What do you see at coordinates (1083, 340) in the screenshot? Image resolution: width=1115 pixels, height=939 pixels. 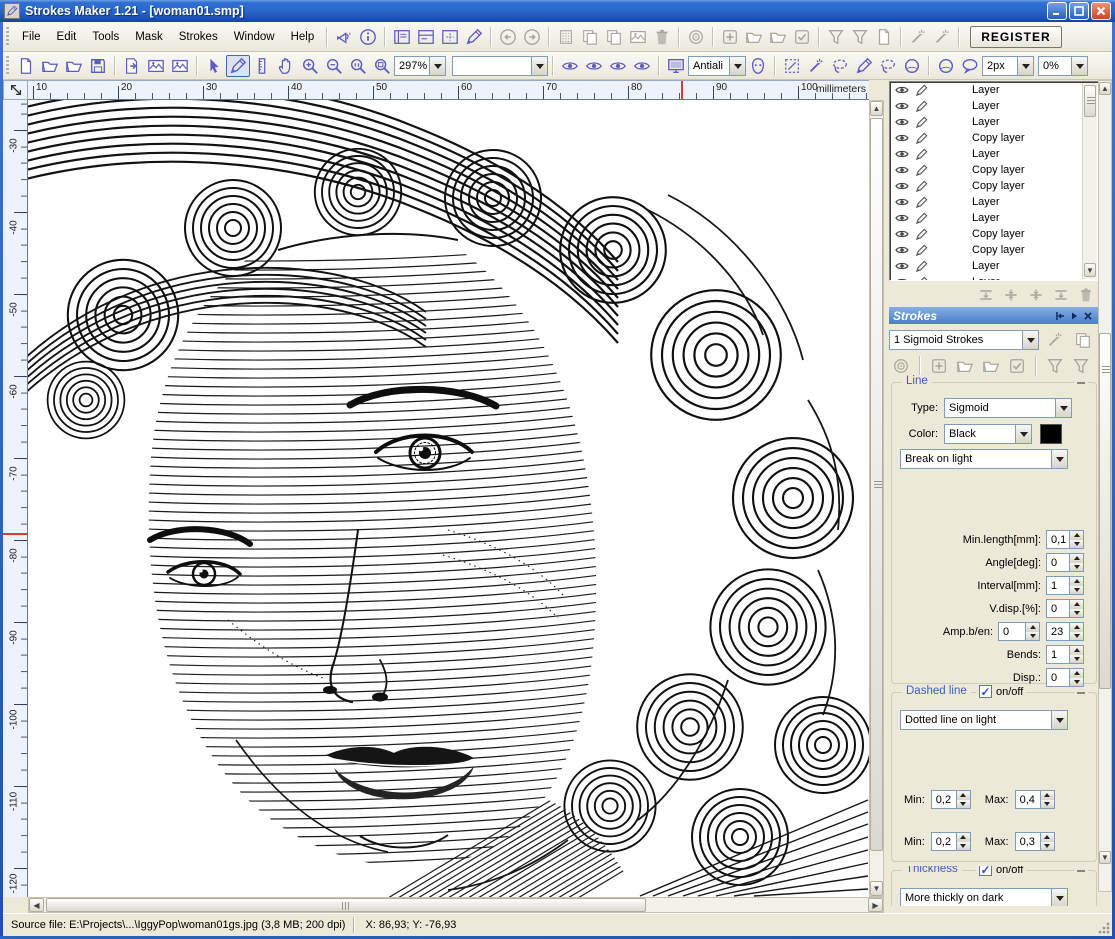 I see `preset-copy-icon` at bounding box center [1083, 340].